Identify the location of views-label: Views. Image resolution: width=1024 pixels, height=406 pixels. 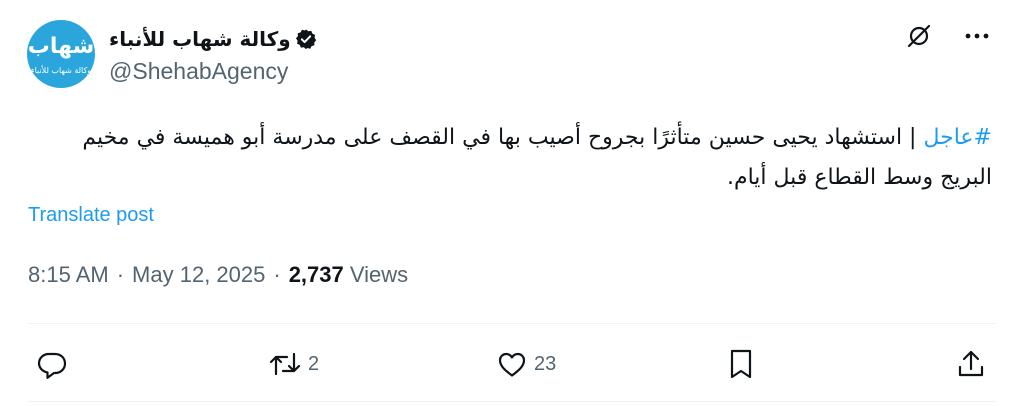
(379, 274).